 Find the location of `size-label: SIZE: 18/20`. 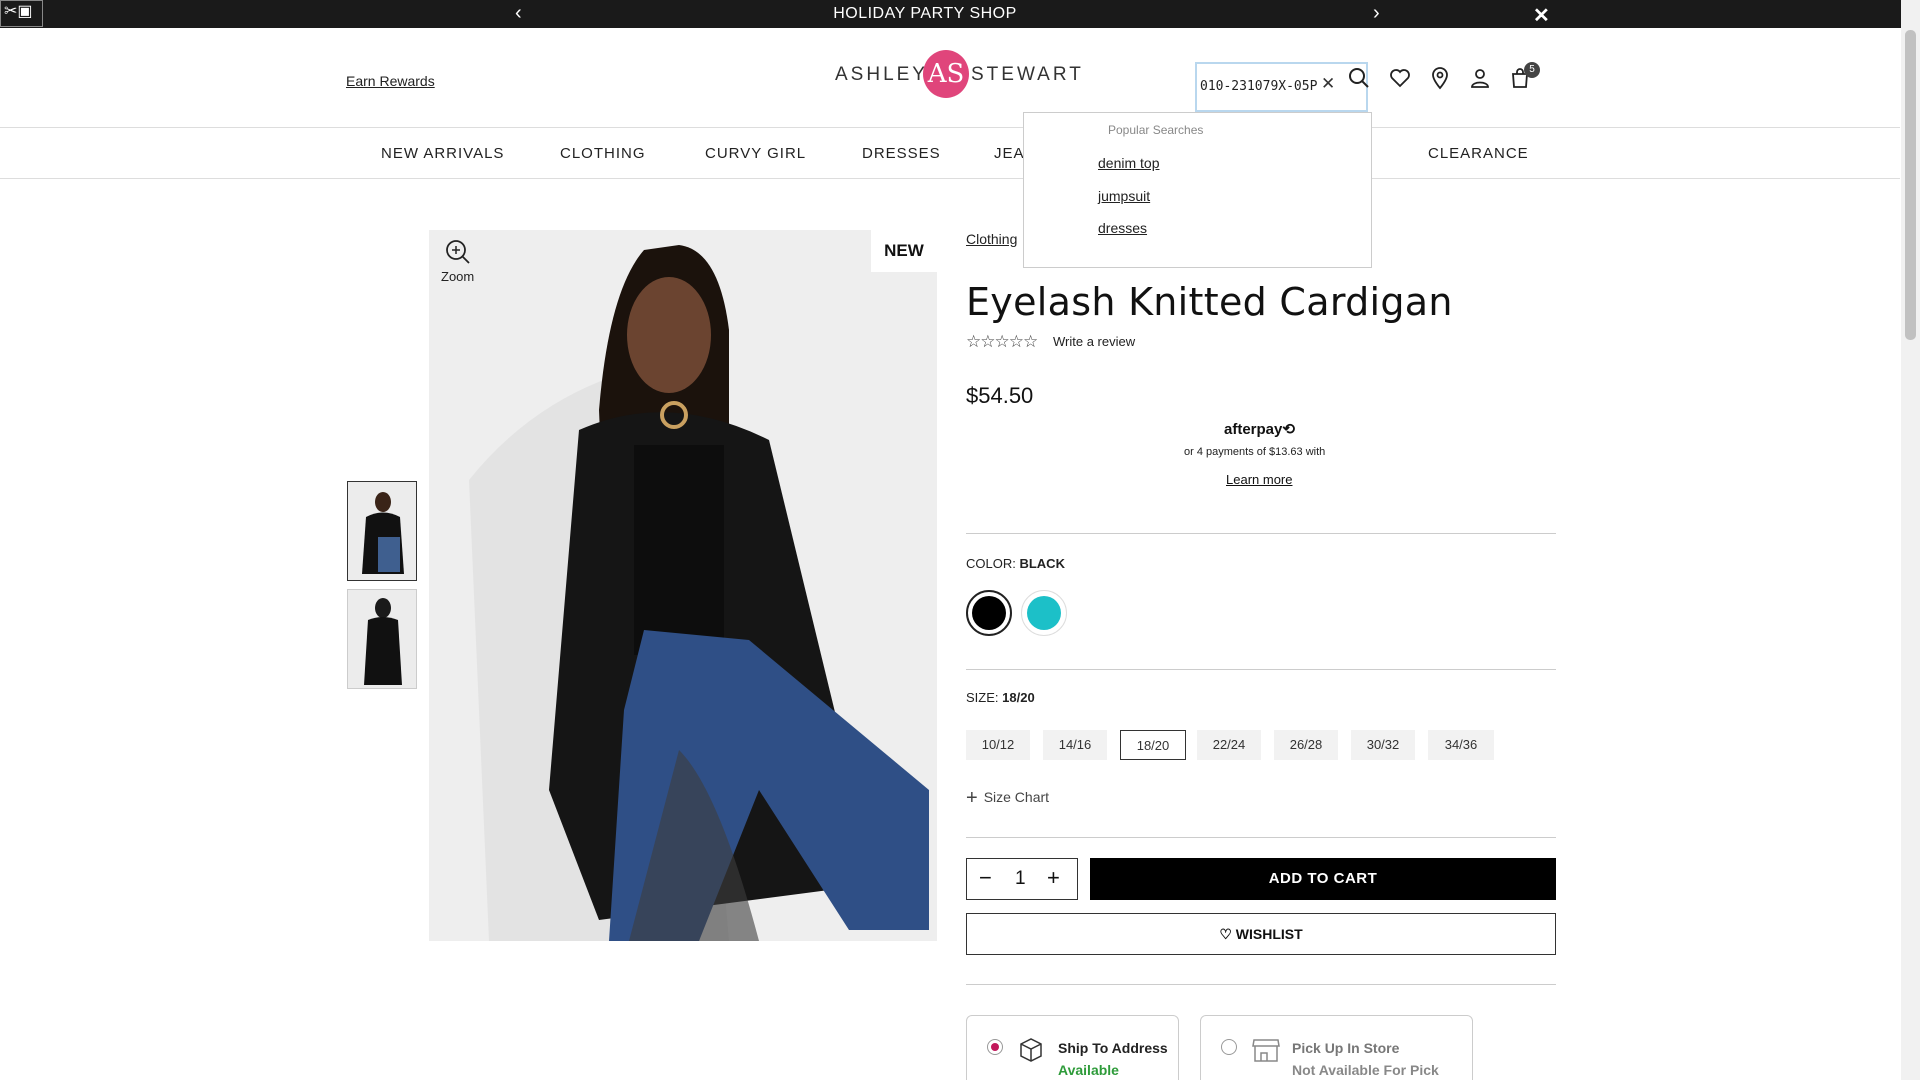

size-label: SIZE: 18/20 is located at coordinates (1000, 697).